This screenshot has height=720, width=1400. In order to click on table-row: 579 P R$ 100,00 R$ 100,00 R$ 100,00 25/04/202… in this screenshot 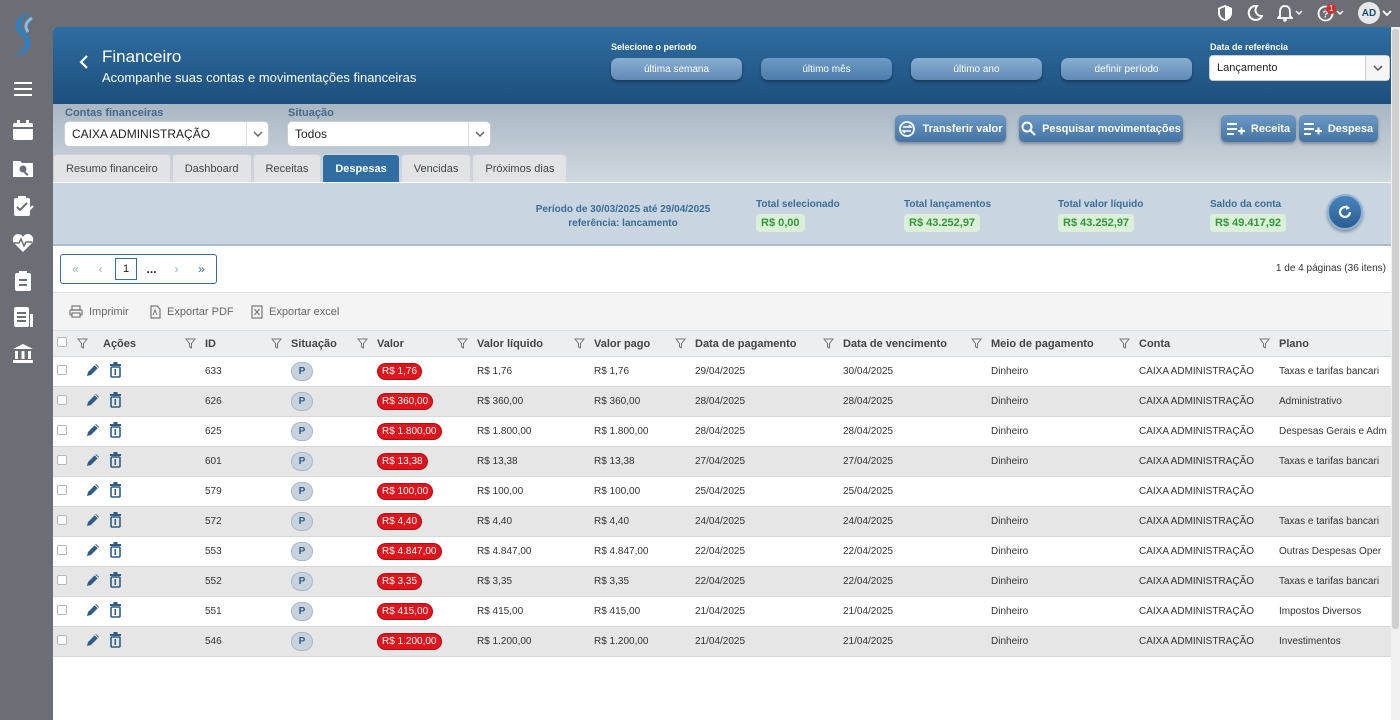, I will do `click(726, 491)`.